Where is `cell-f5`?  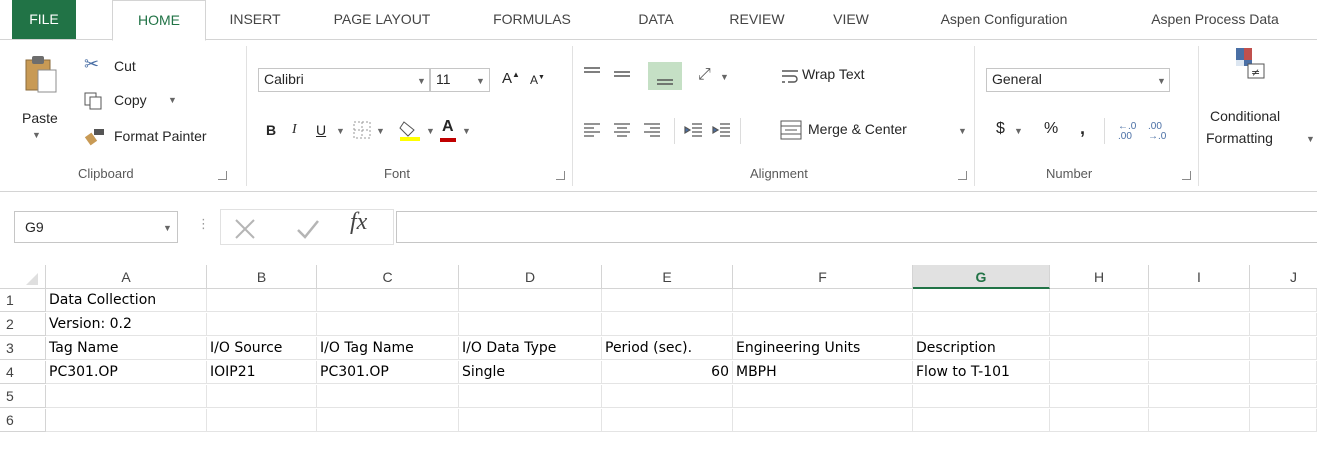
cell-f5 is located at coordinates (823, 396).